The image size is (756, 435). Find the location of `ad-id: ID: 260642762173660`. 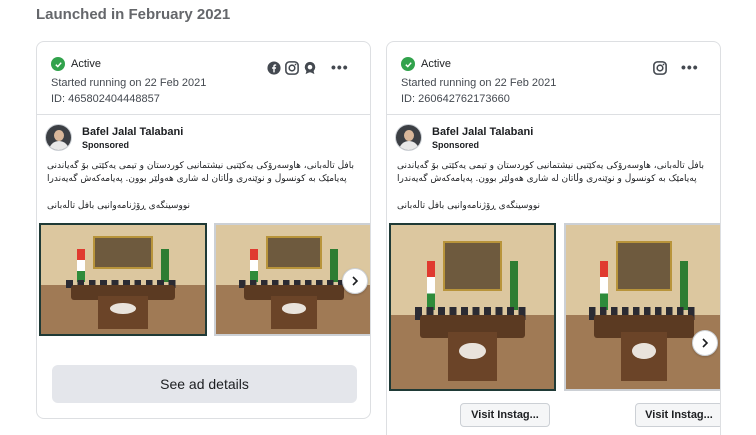

ad-id: ID: 260642762173660 is located at coordinates (455, 99).